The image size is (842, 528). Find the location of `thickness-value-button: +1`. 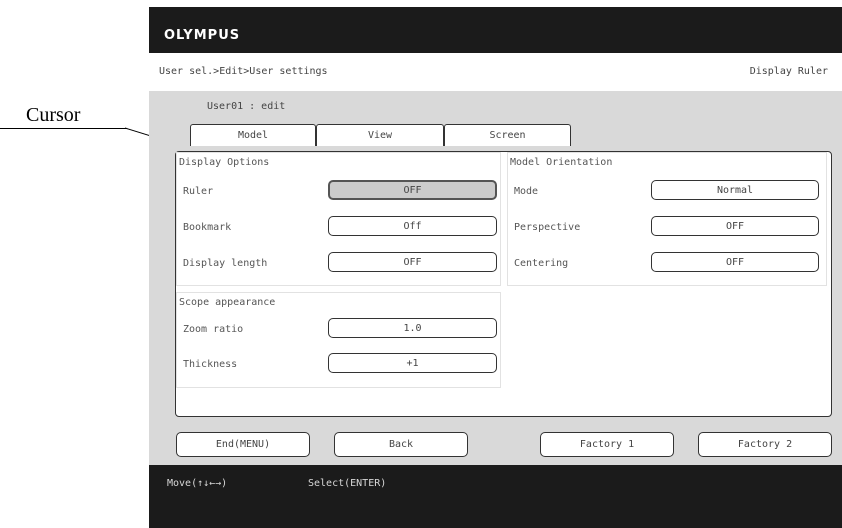

thickness-value-button: +1 is located at coordinates (412, 363).